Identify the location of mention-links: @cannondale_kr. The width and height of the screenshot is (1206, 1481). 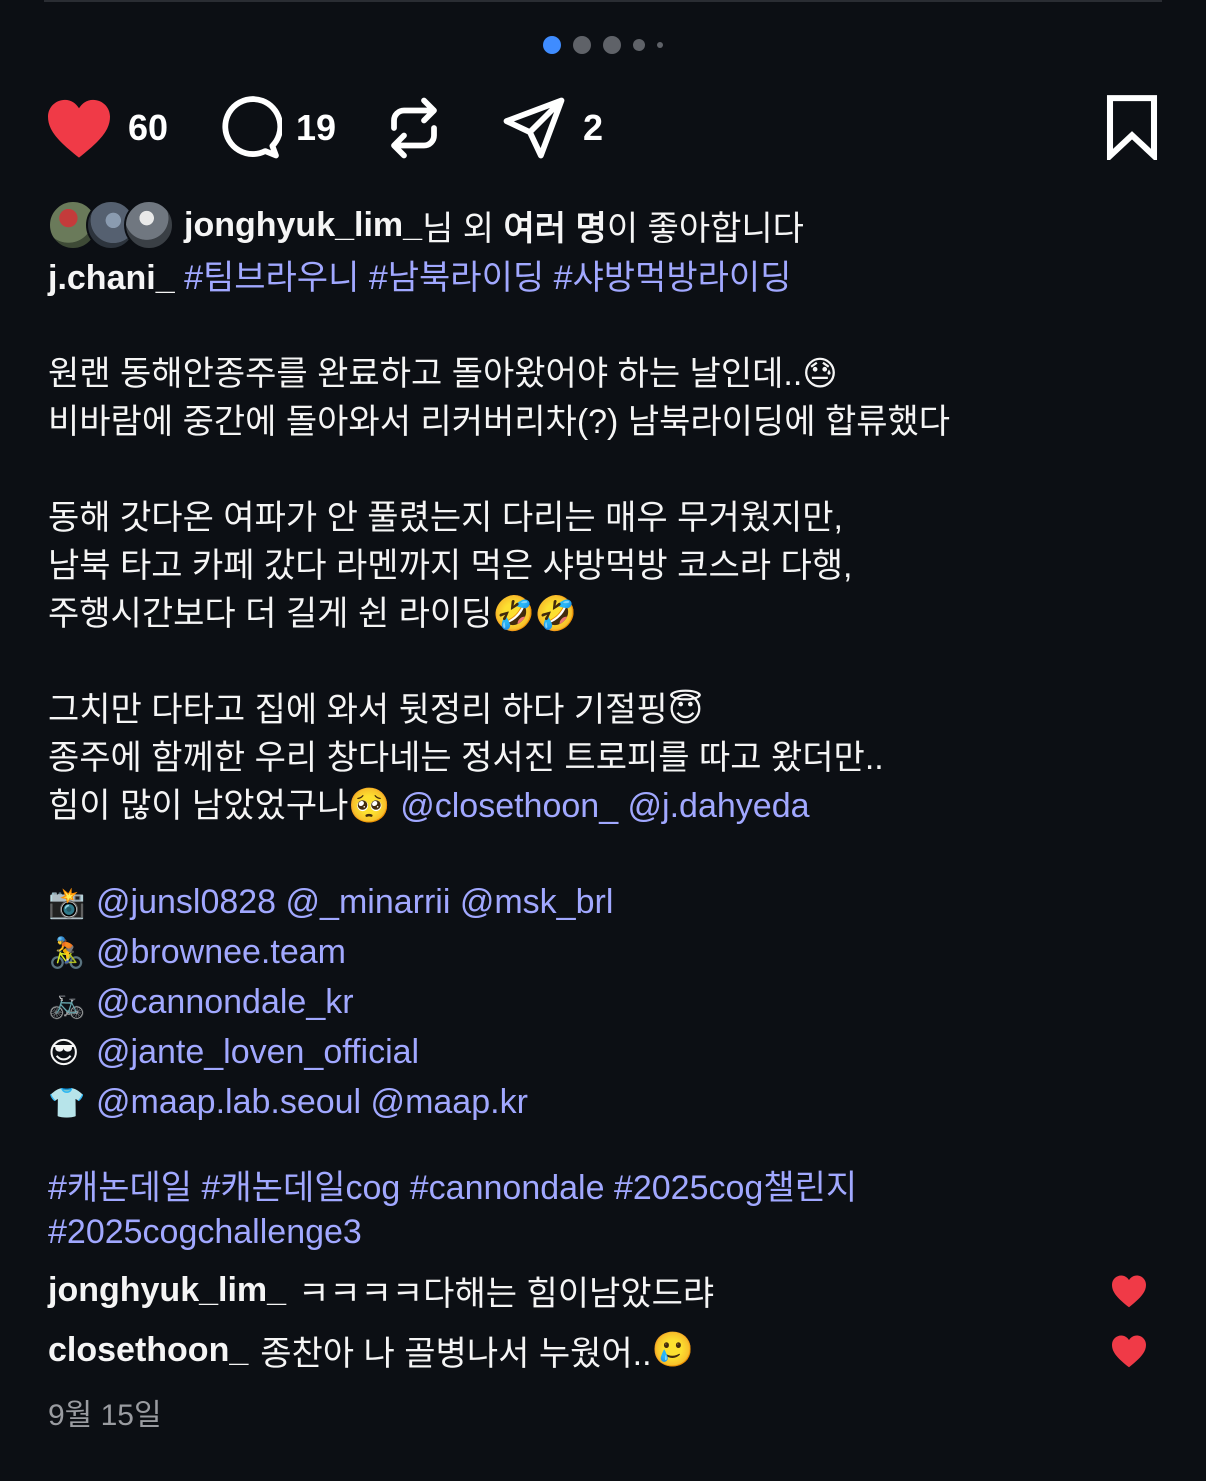
(225, 1002).